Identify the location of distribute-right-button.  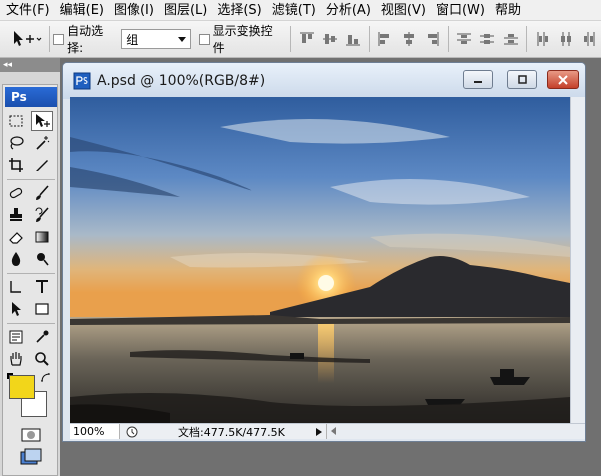
(589, 39).